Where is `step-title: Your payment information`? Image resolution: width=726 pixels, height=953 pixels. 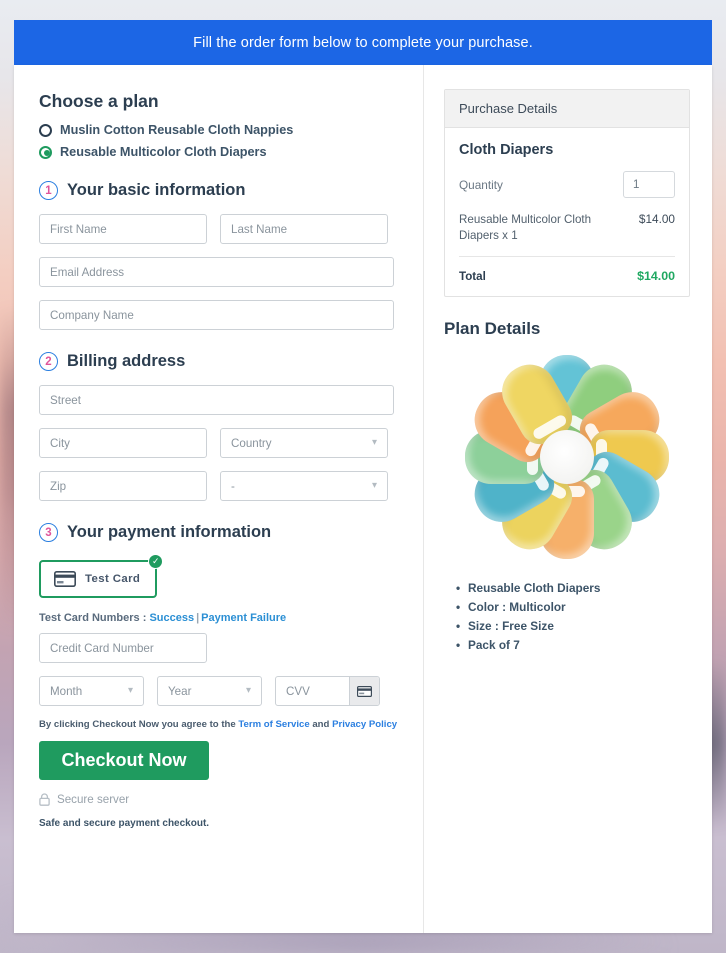
step-title: Your payment information is located at coordinates (169, 532).